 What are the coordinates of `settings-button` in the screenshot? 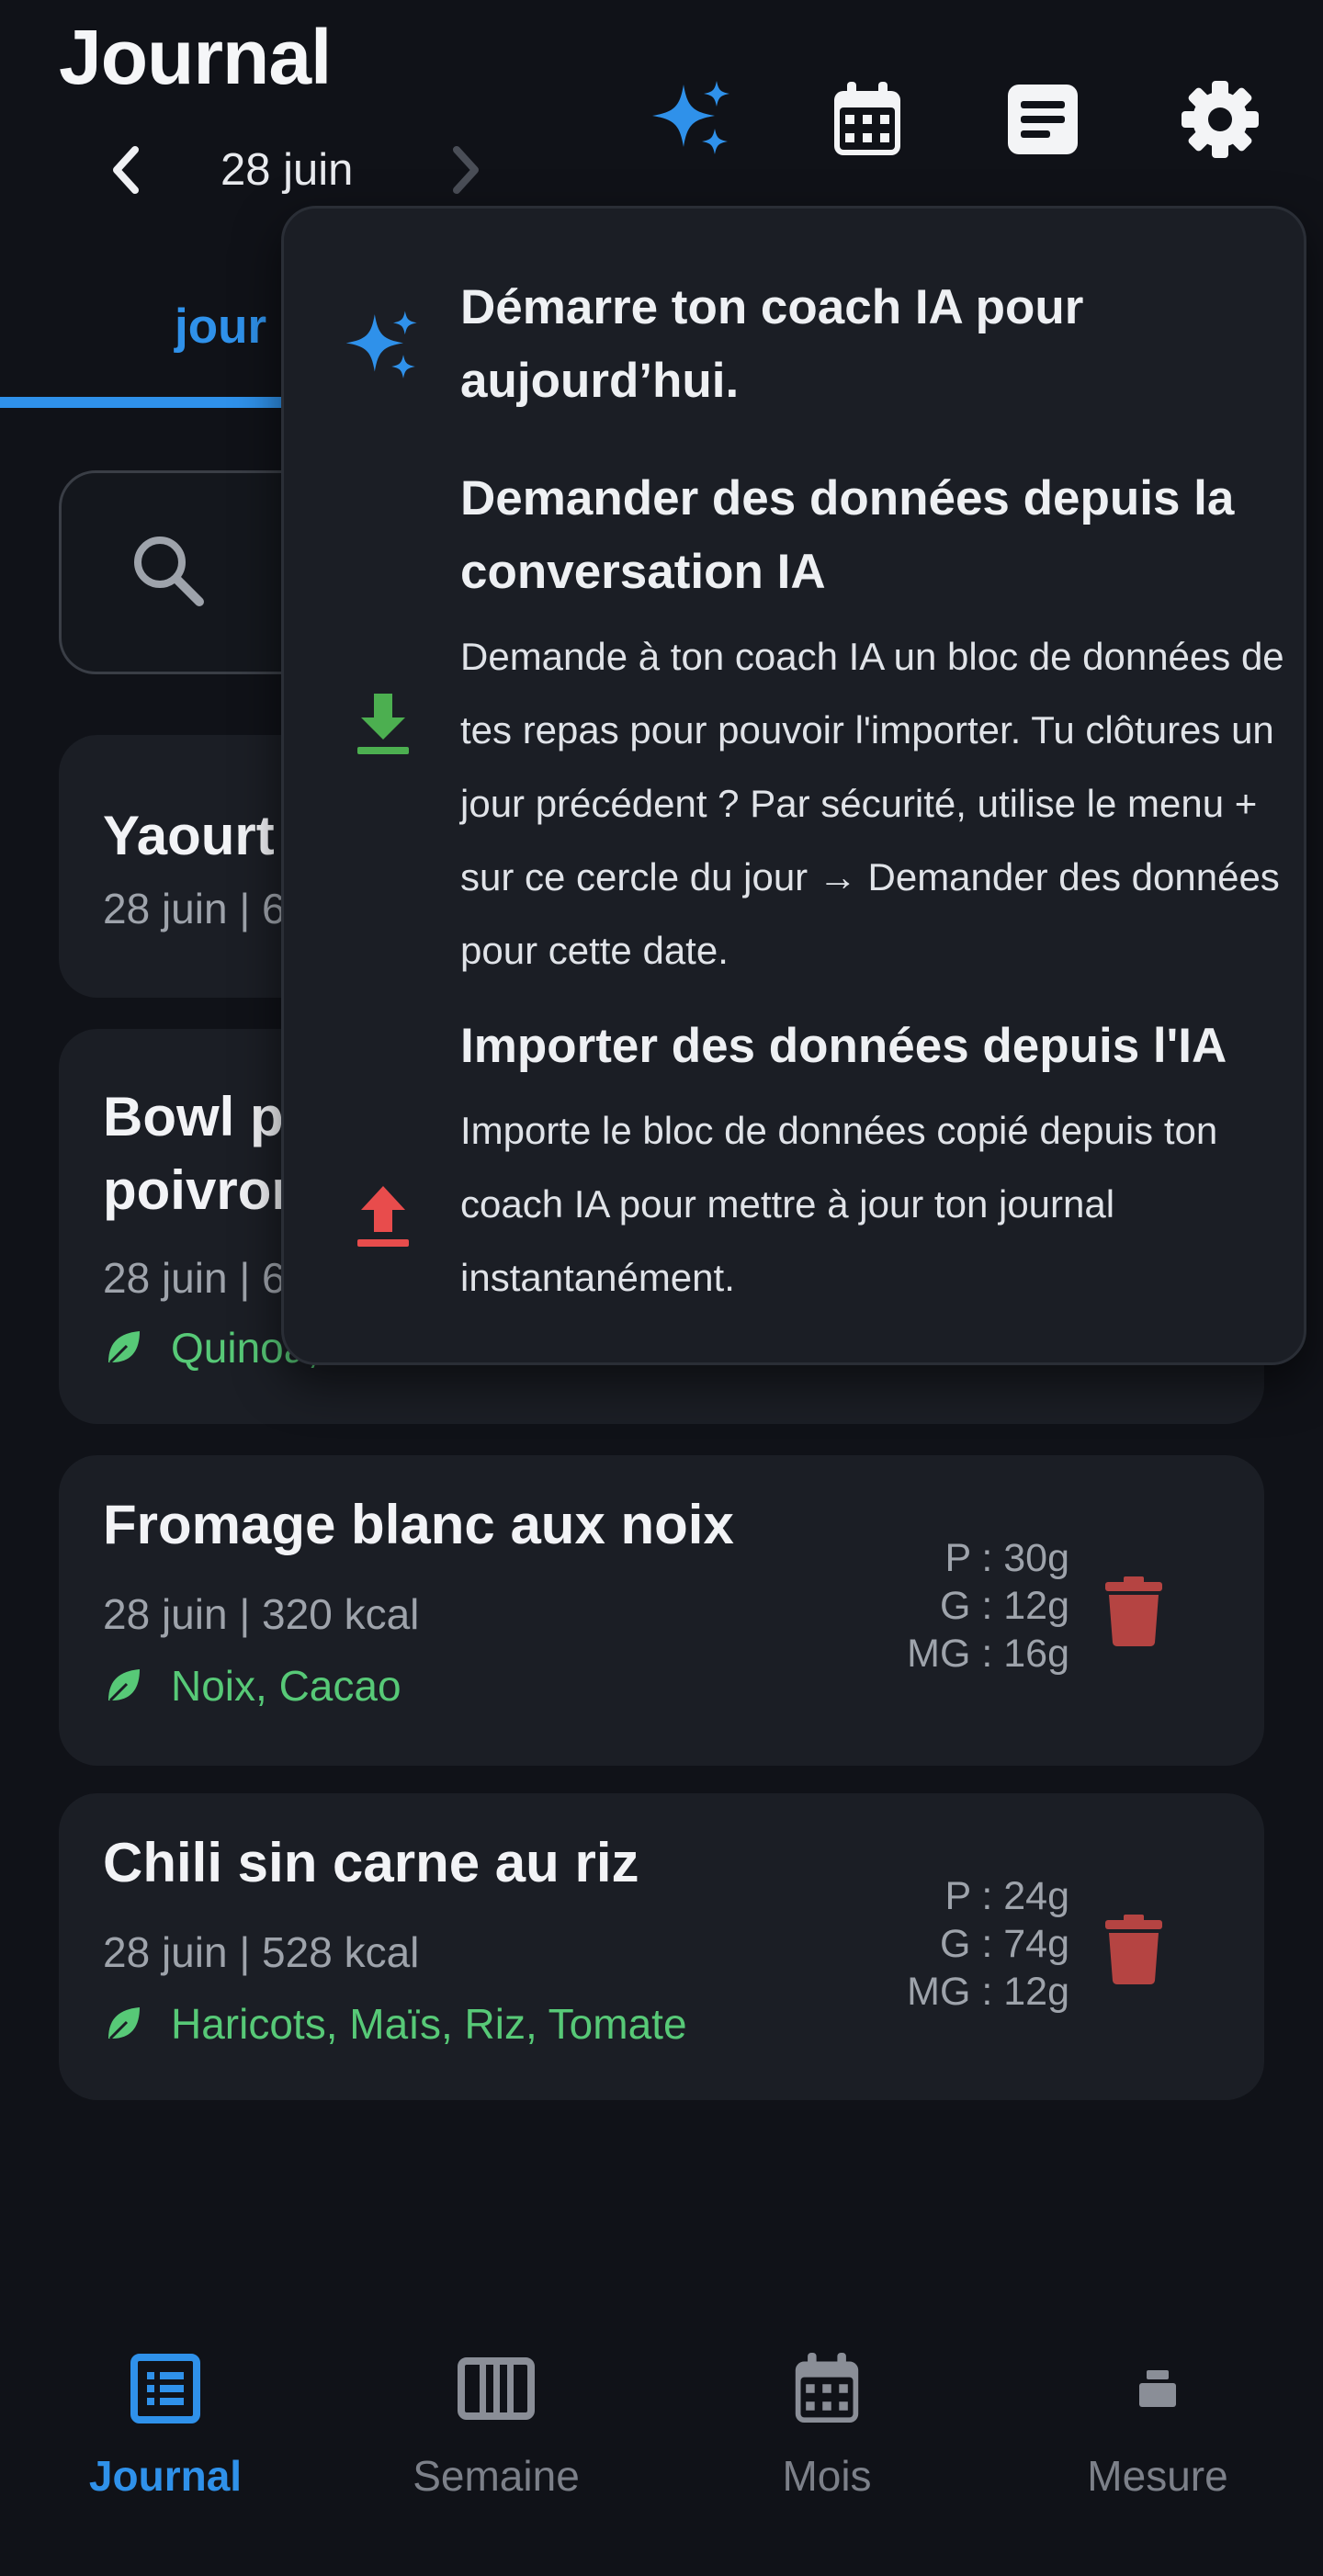 It's located at (1220, 119).